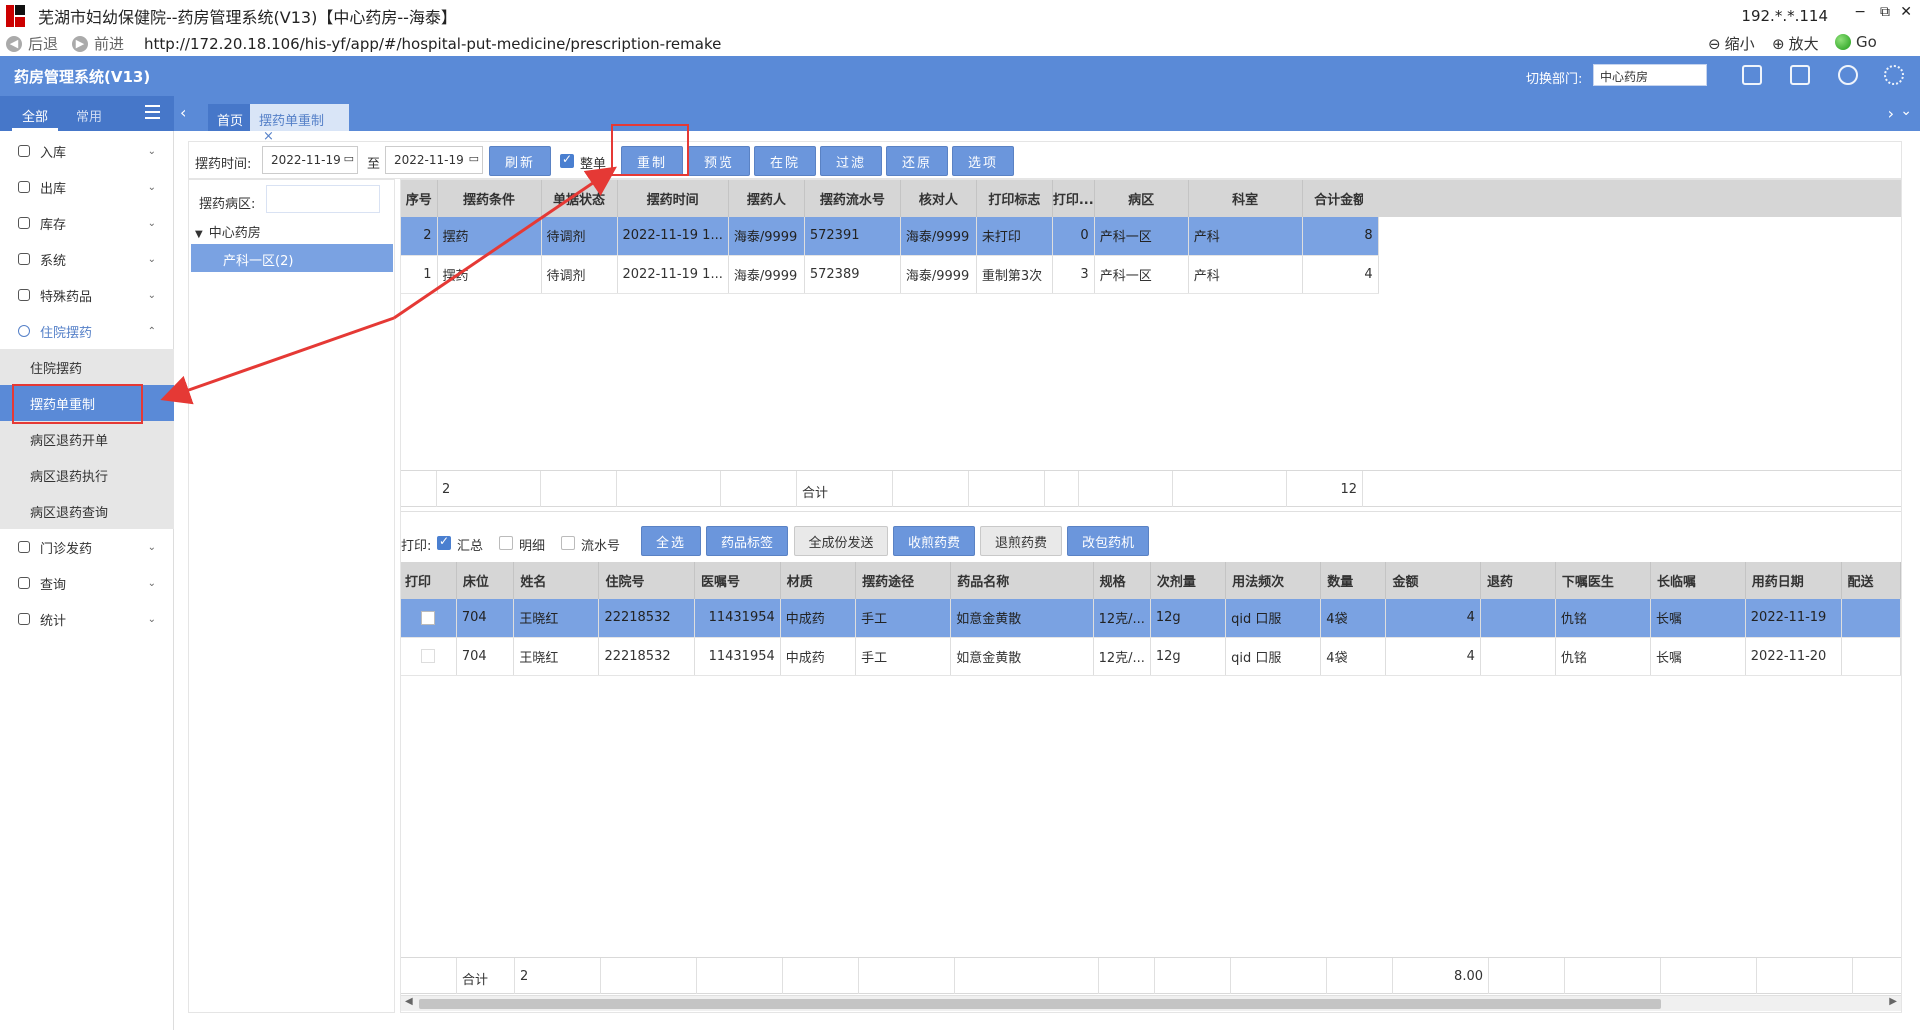 The height and width of the screenshot is (1030, 1920). What do you see at coordinates (1273, 580) in the screenshot?
I see `col-header: 用法频次` at bounding box center [1273, 580].